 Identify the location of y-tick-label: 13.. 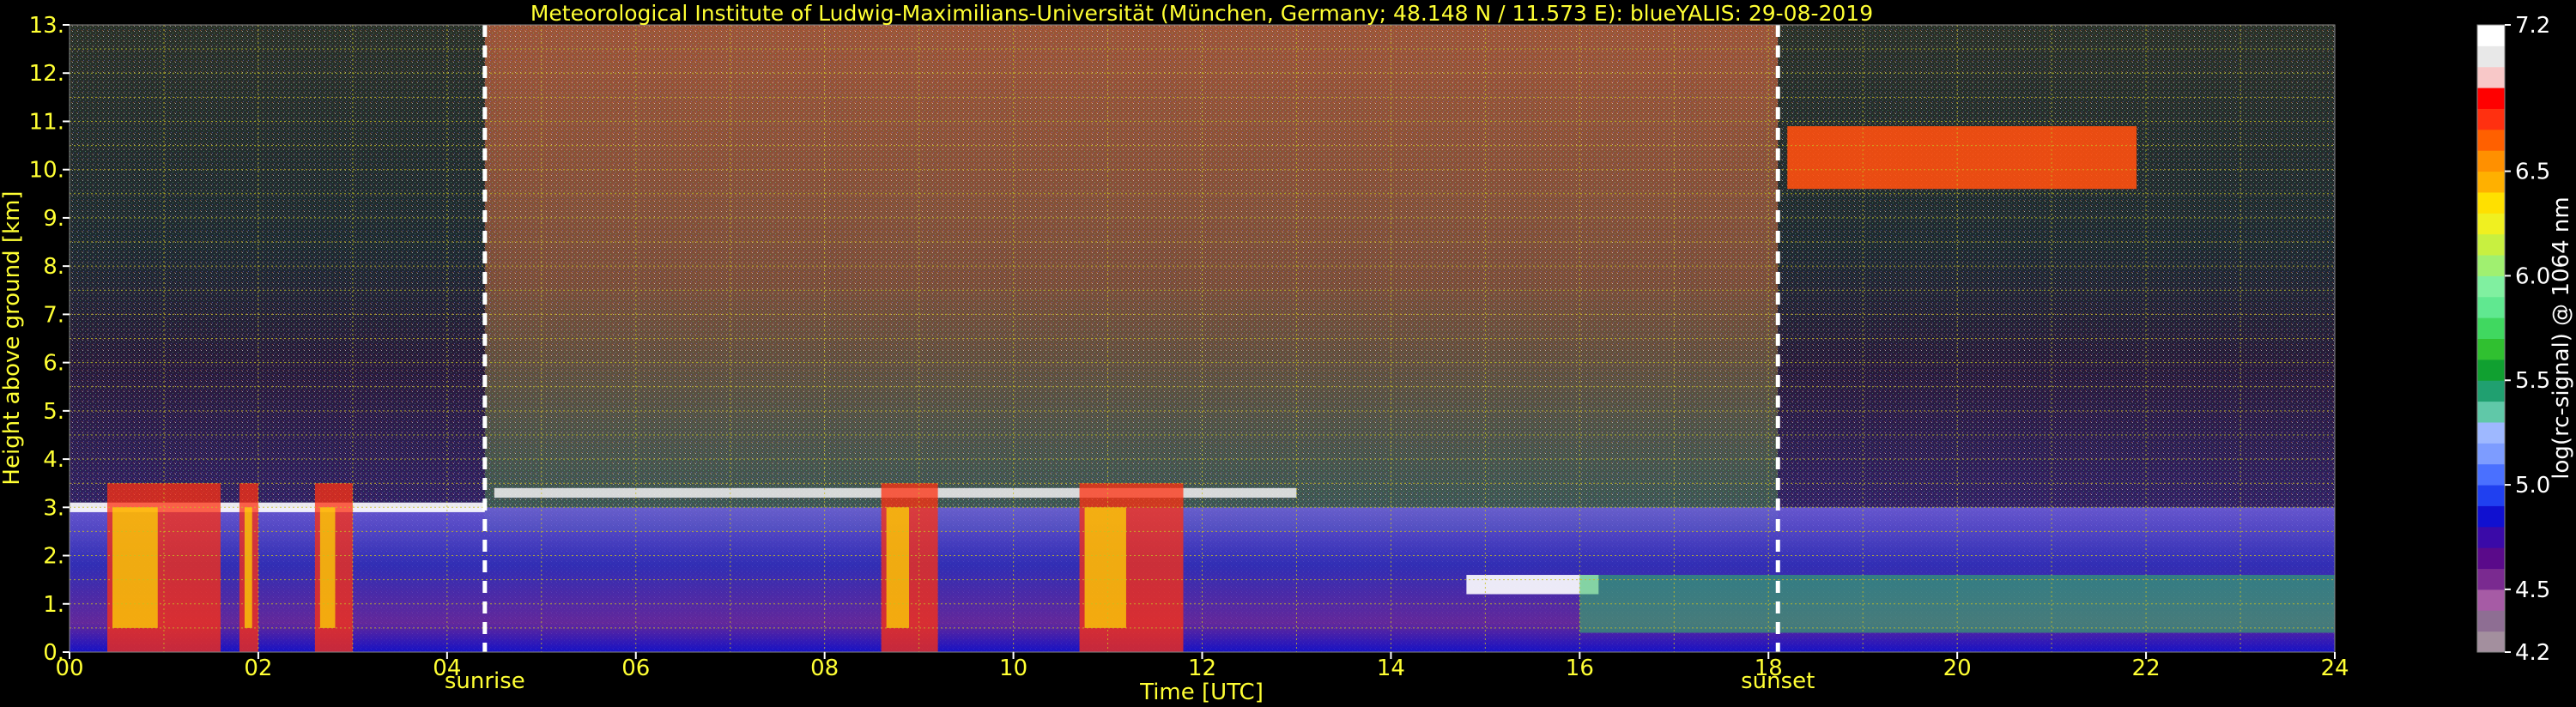
(46, 26).